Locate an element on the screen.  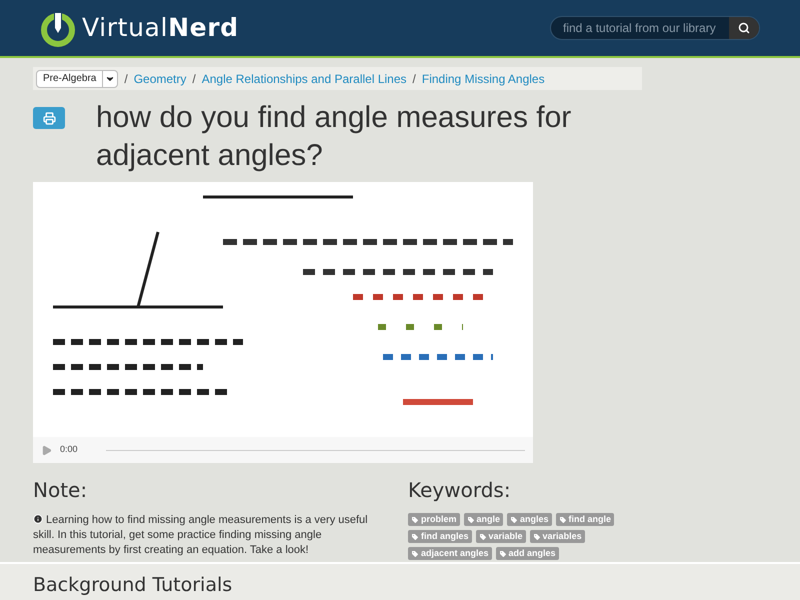
note-heading: Note: is located at coordinates (60, 490).